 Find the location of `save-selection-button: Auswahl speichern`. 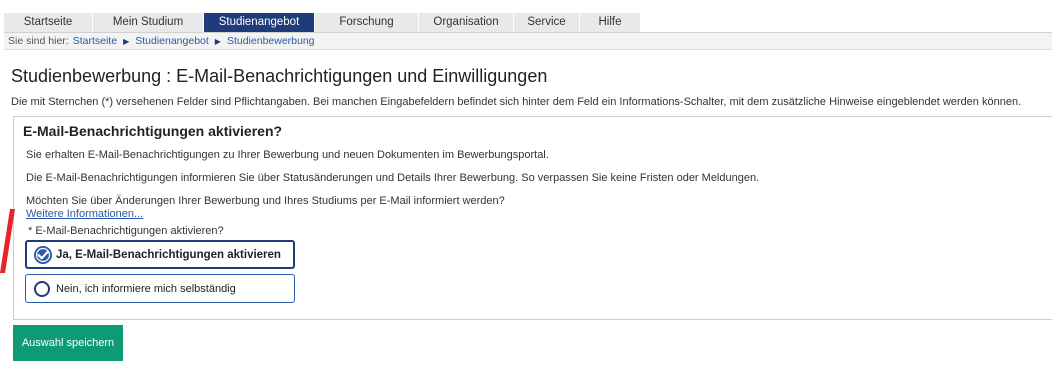

save-selection-button: Auswahl speichern is located at coordinates (68, 343).